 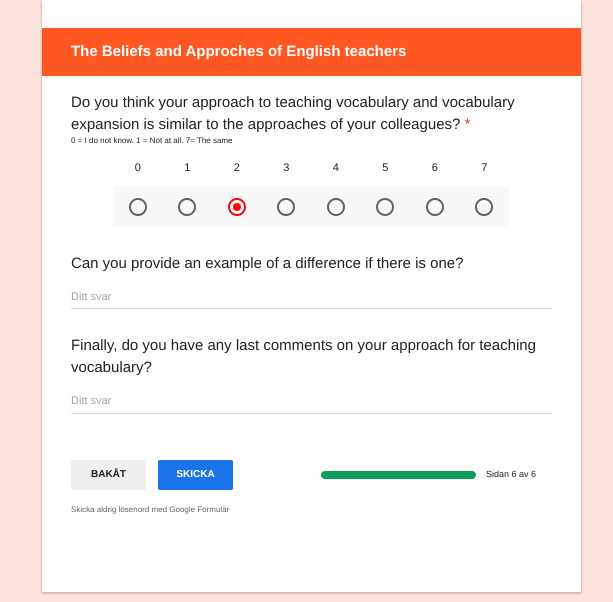 What do you see at coordinates (195, 475) in the screenshot?
I see `submit-button: SKICKA` at bounding box center [195, 475].